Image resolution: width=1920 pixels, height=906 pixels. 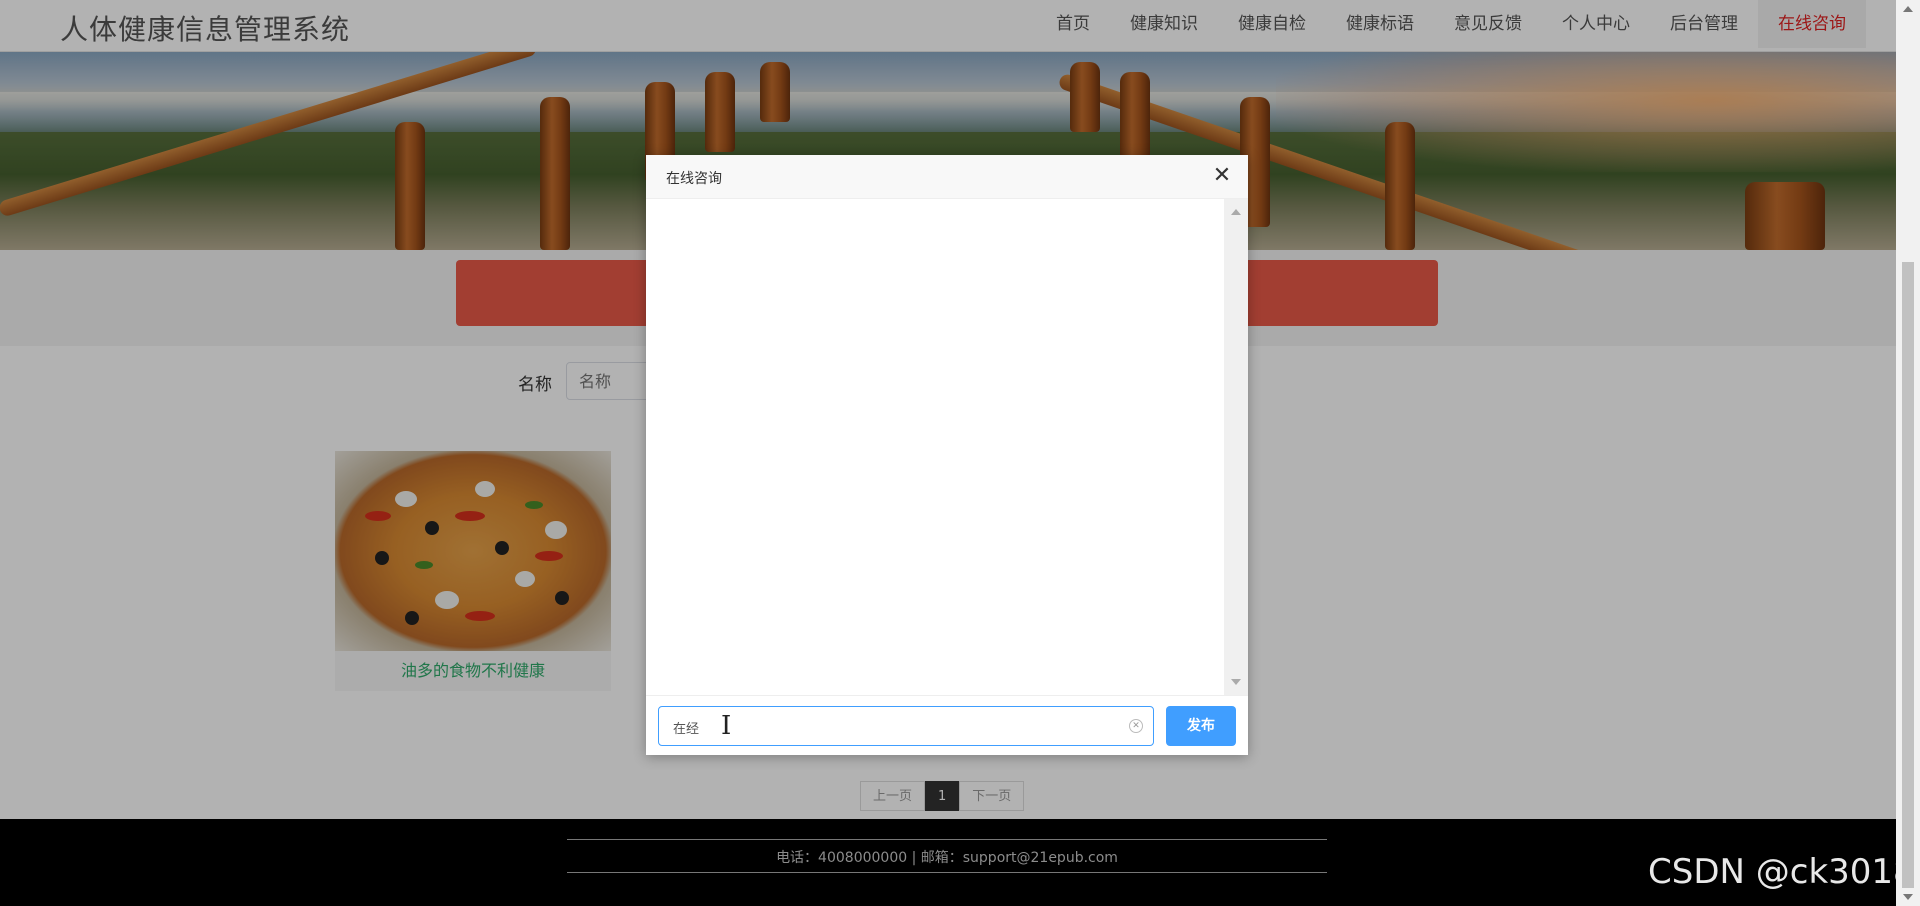 What do you see at coordinates (686, 729) in the screenshot?
I see `message-input-value: 在经` at bounding box center [686, 729].